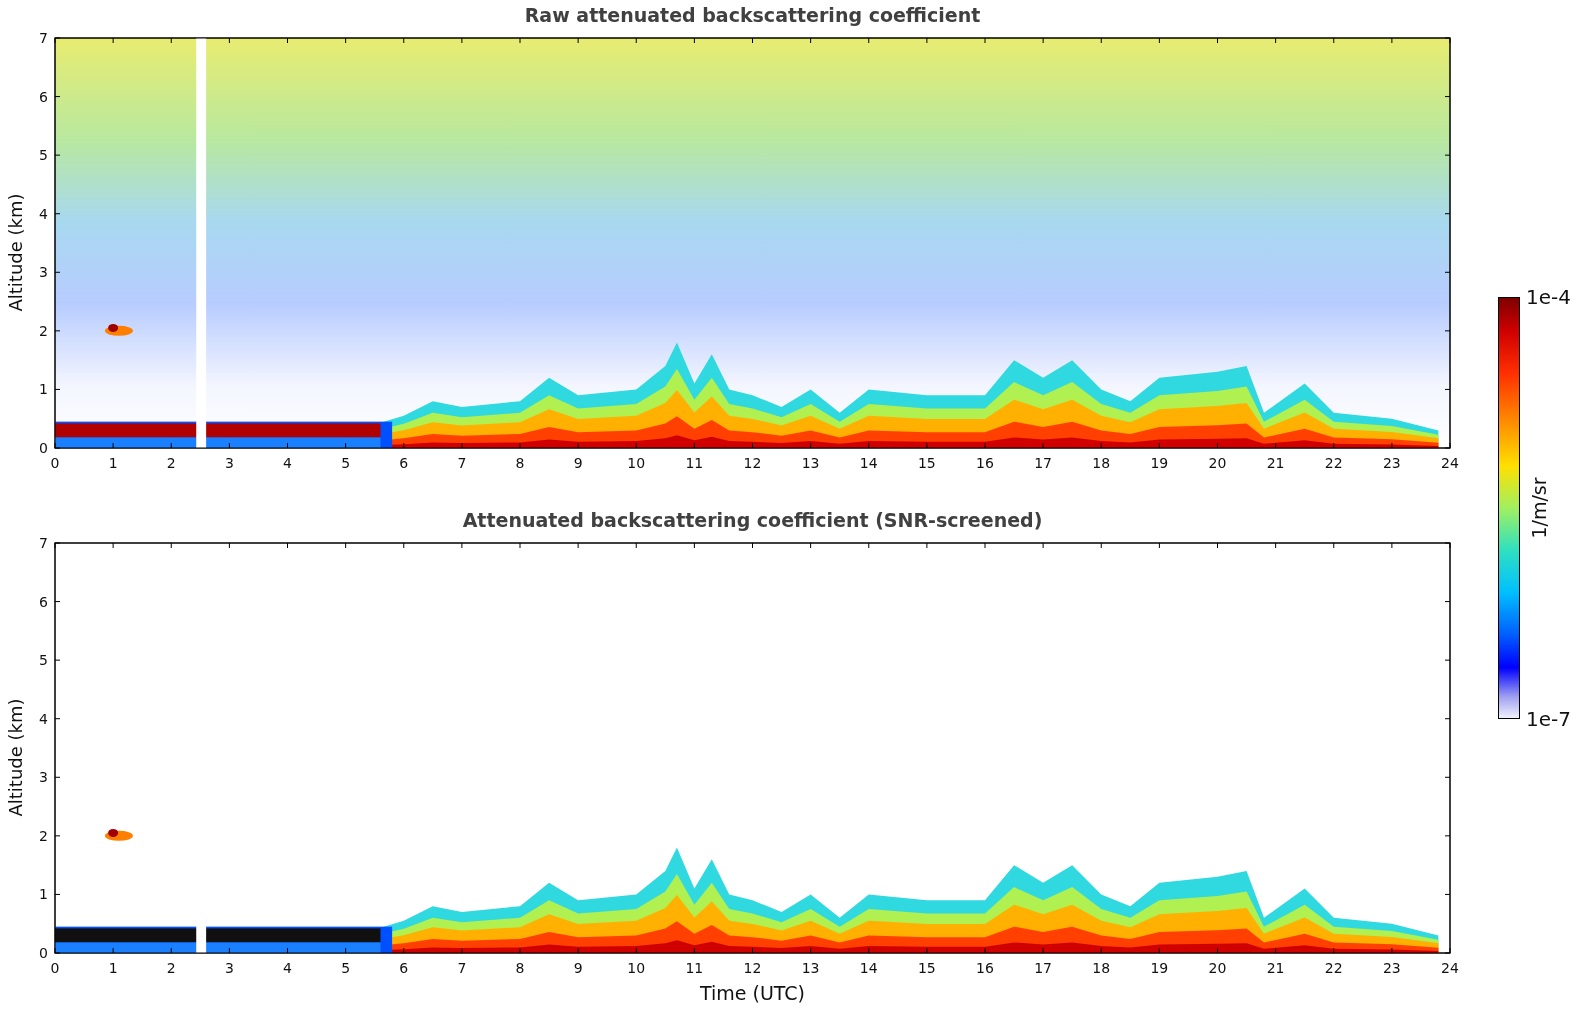 Image resolution: width=1595 pixels, height=1020 pixels. I want to click on colorbar-min-label: 1e-7, so click(1548, 719).